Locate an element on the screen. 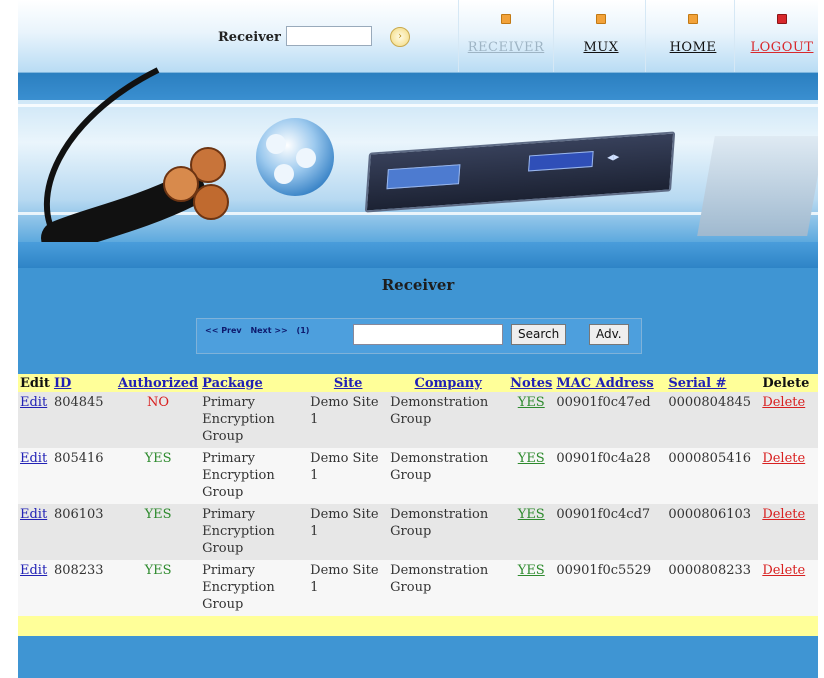 This screenshot has height=678, width=824. page-title: Receiver is located at coordinates (418, 285).